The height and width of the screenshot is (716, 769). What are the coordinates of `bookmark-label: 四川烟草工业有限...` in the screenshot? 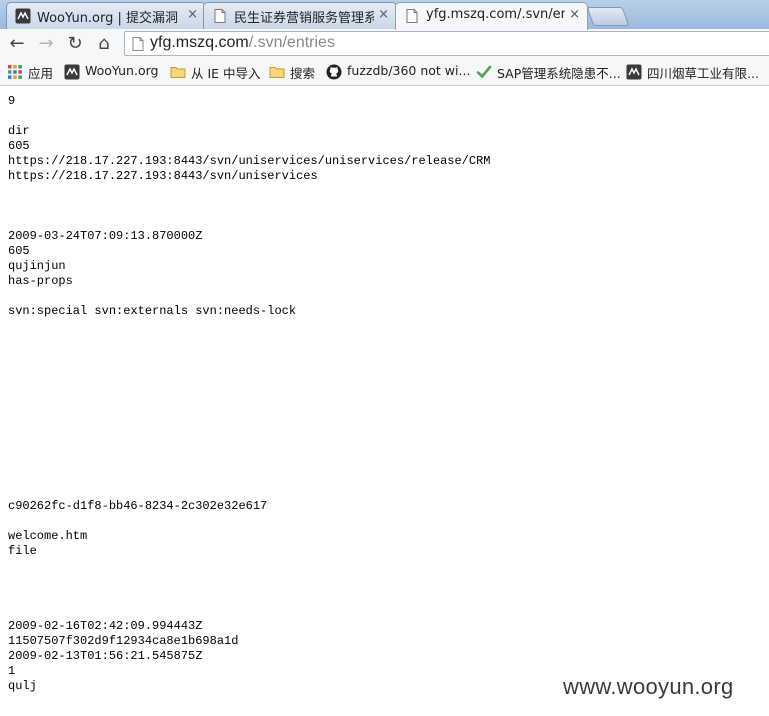 It's located at (703, 73).